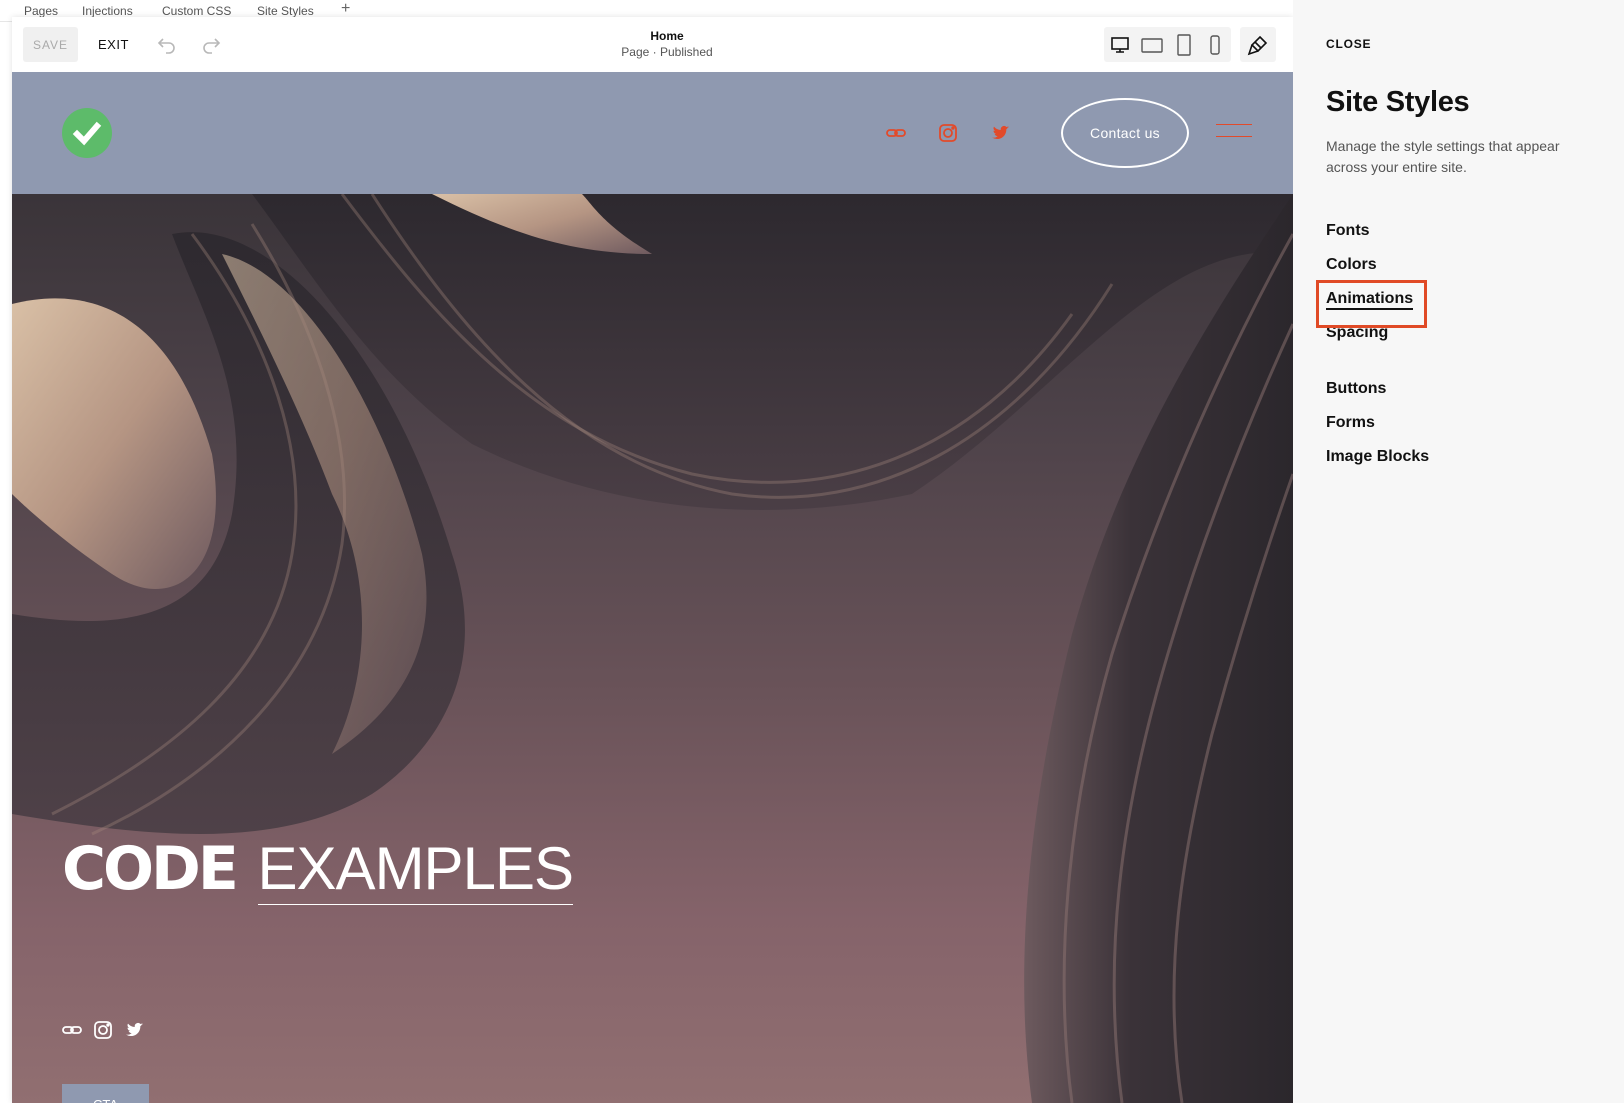 This screenshot has height=1103, width=1624. I want to click on page-status: Page · Published, so click(667, 52).